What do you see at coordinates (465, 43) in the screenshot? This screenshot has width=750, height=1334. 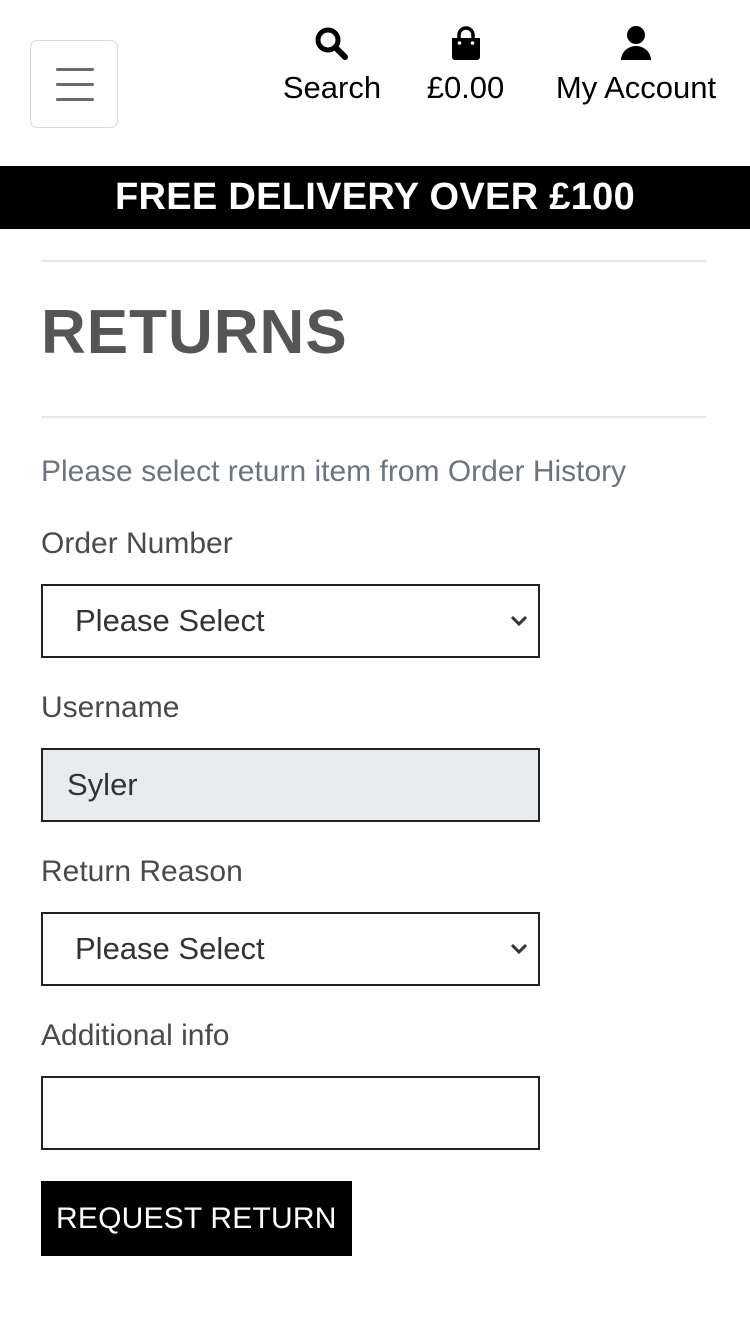 I see `shopping-bag-icon` at bounding box center [465, 43].